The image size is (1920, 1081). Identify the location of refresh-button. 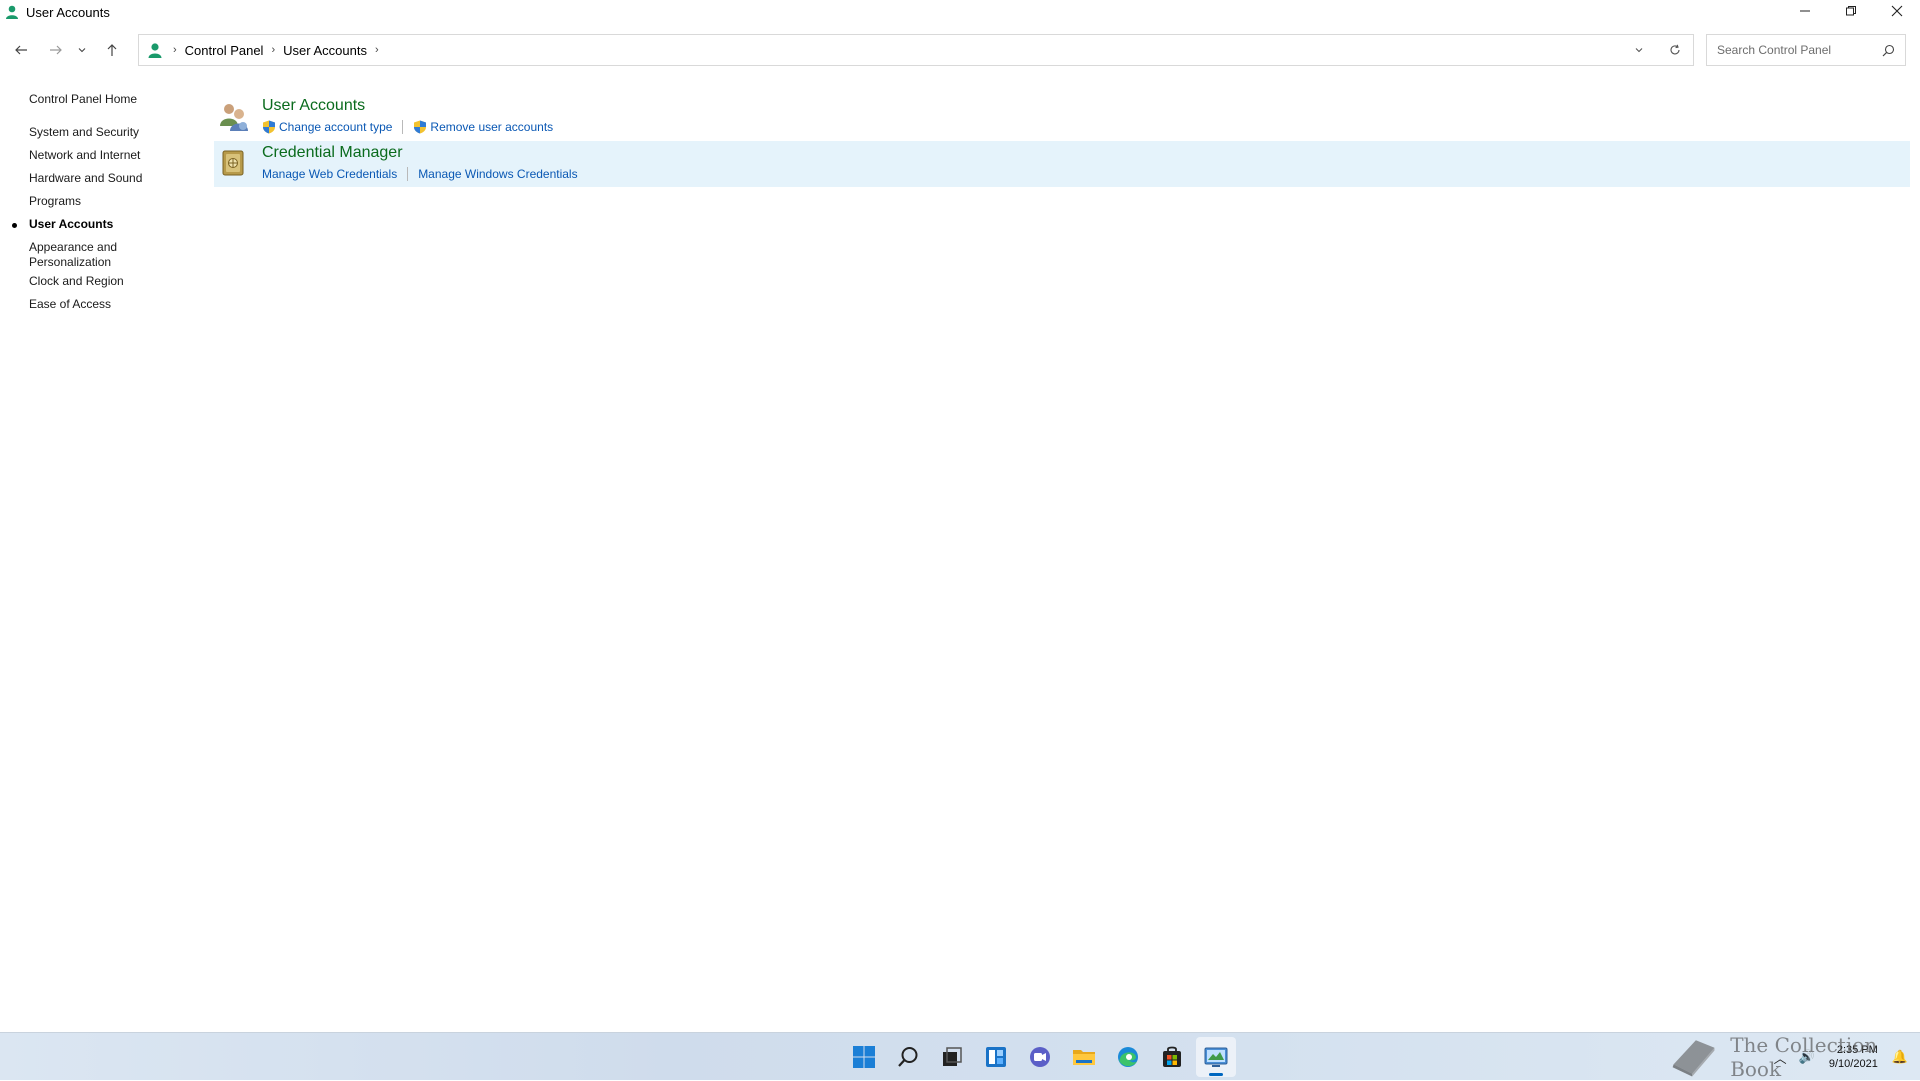
(1675, 50).